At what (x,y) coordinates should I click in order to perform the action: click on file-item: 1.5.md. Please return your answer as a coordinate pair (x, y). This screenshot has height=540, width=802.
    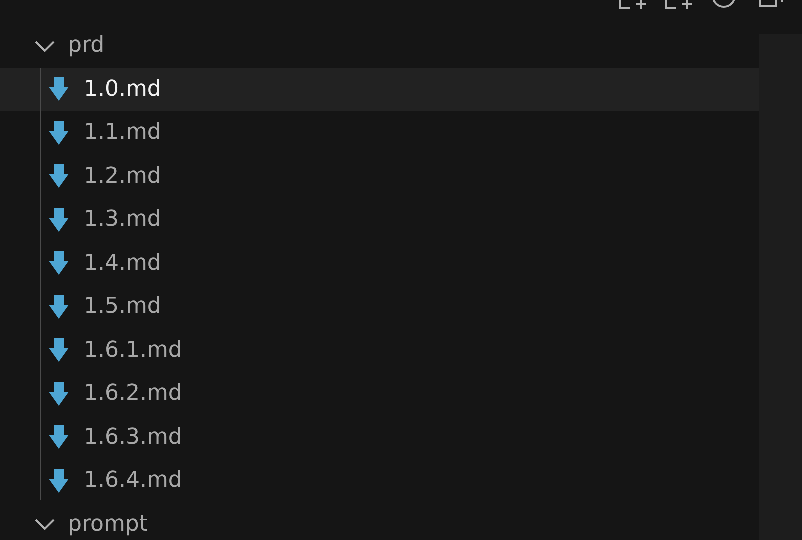
    Looking at the image, I should click on (379, 306).